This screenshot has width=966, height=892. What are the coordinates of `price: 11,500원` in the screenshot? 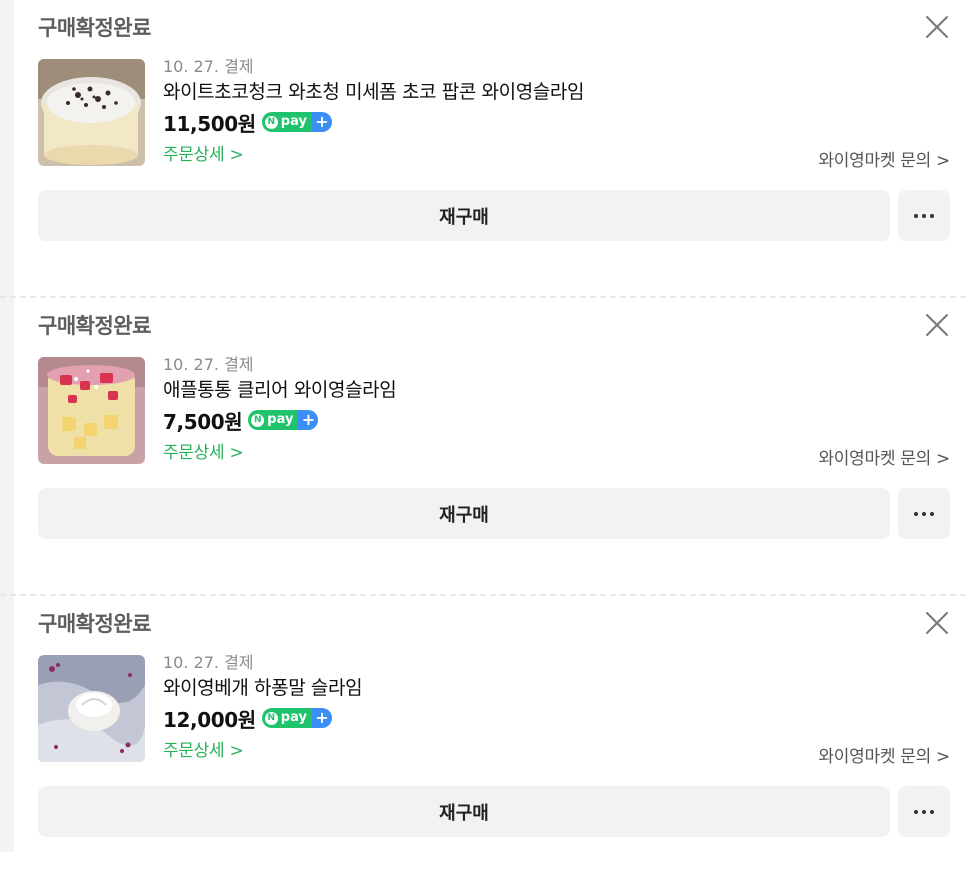 It's located at (209, 123).